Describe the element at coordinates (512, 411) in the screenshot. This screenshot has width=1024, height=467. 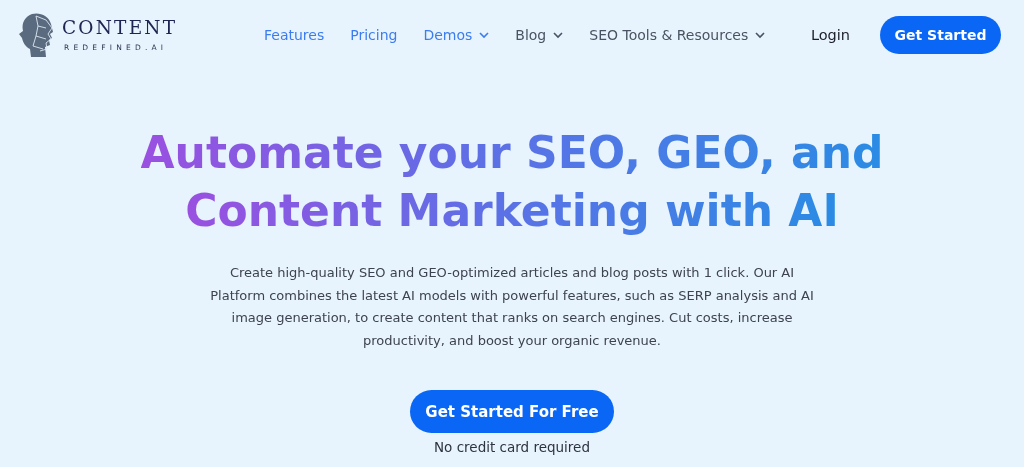
I see `get-started-free-button: Get Started For Free` at that location.